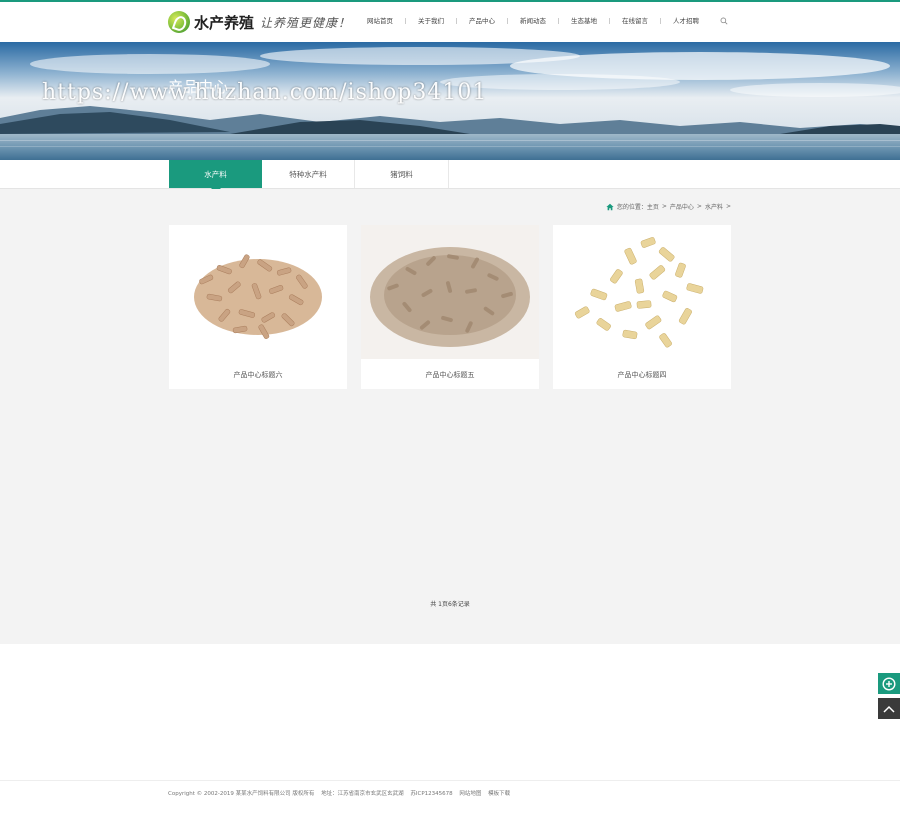 This screenshot has height=818, width=900. What do you see at coordinates (241, 794) in the screenshot?
I see `footer-copyright: Copyright © 2002-2019 某某水产饲料有限公司 版权所有` at bounding box center [241, 794].